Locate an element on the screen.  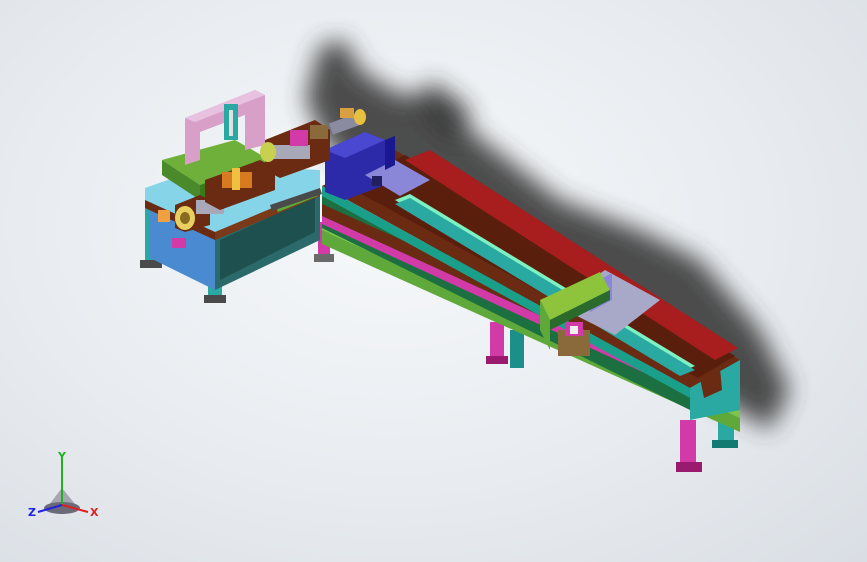
triad-y-label: Y is located at coordinates (62, 456).